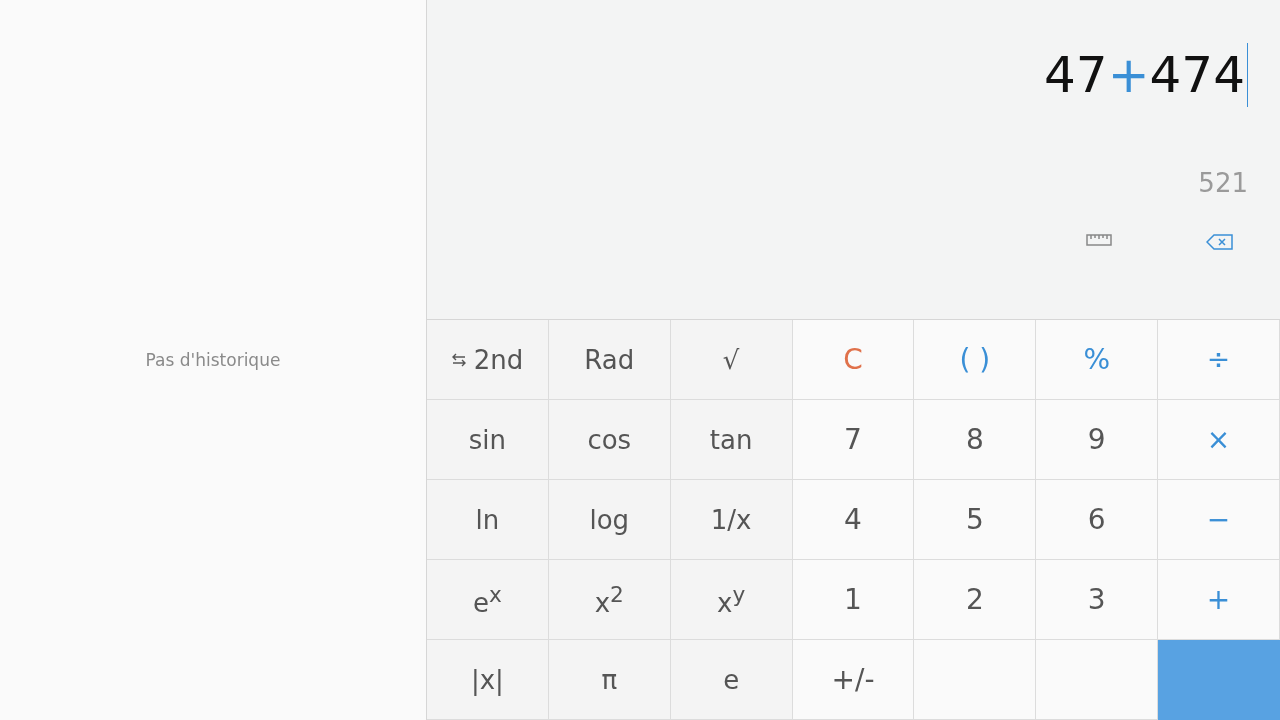  I want to click on keypad-key: +/-, so click(853, 680).